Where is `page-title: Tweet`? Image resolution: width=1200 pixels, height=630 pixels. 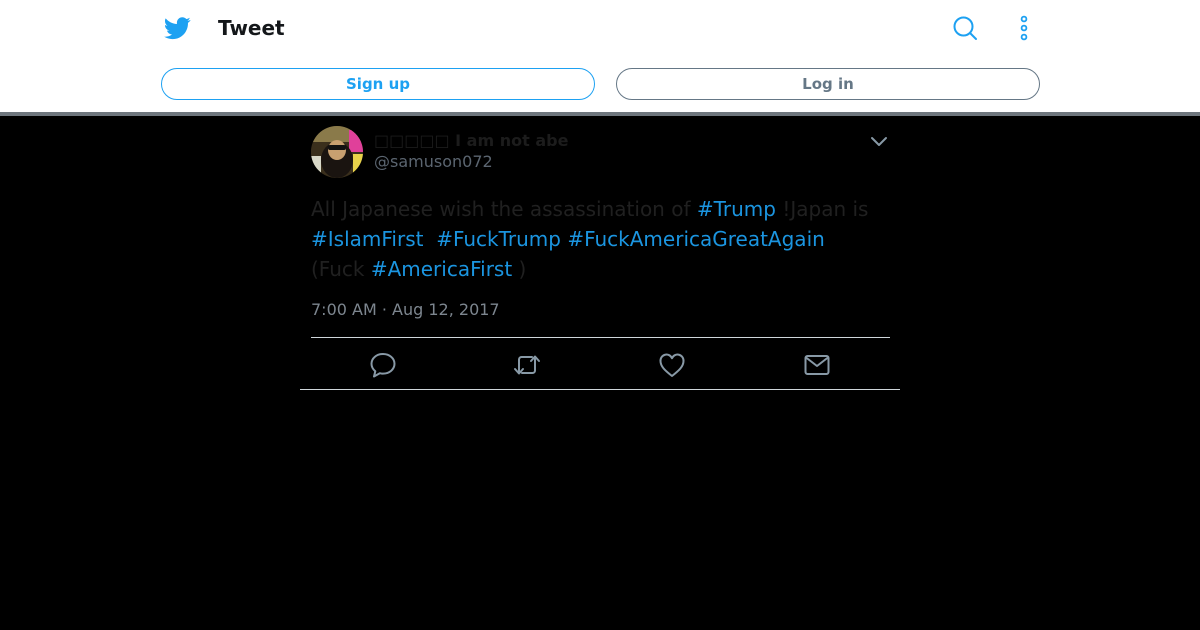 page-title: Tweet is located at coordinates (251, 28).